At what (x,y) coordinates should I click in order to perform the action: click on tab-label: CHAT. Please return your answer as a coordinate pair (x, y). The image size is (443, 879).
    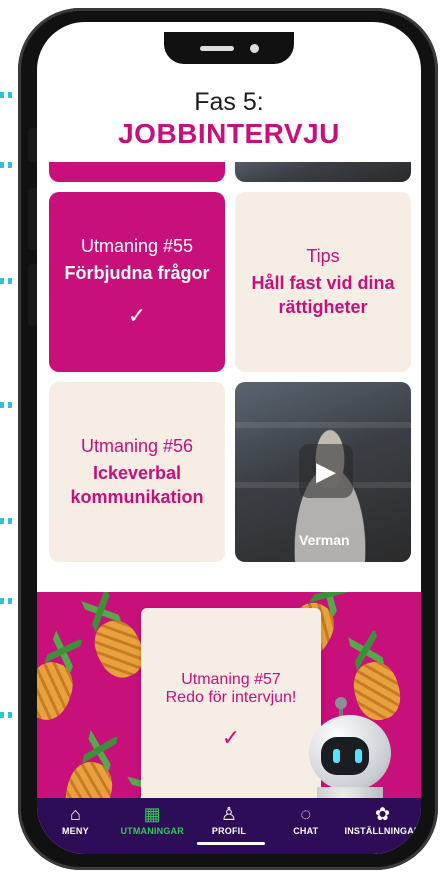
    Looking at the image, I should click on (306, 831).